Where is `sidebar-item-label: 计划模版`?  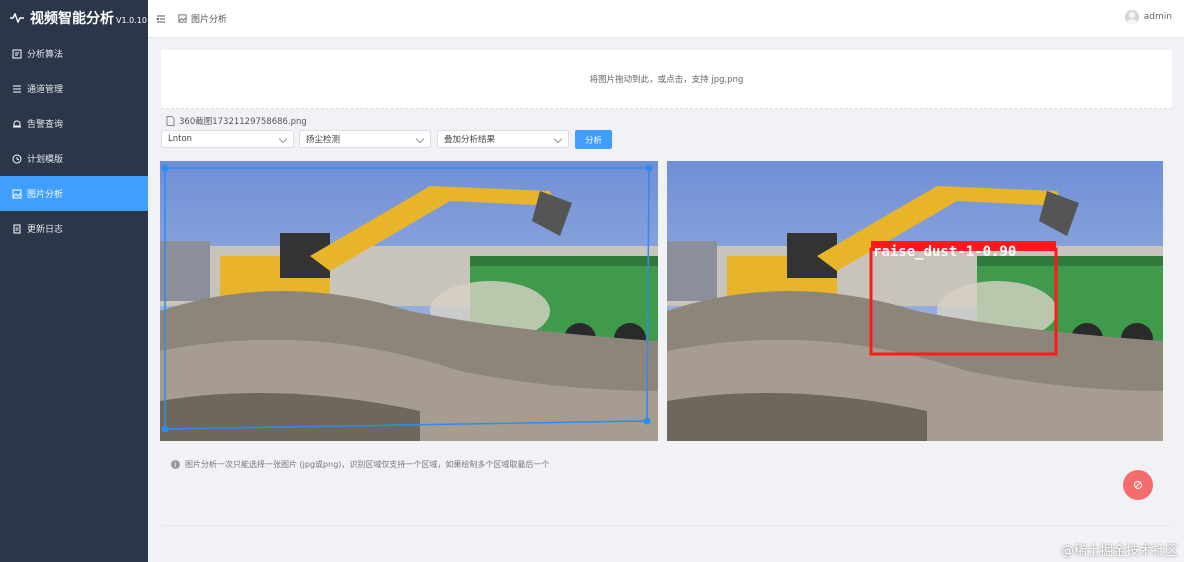
sidebar-item-label: 计划模版 is located at coordinates (45, 160).